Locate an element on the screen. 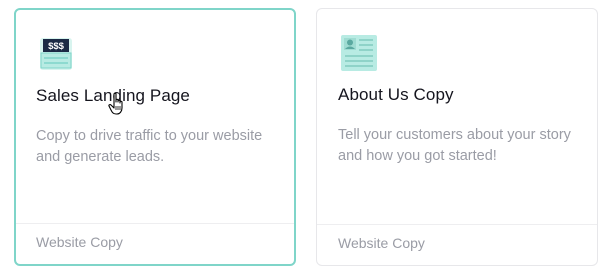 This screenshot has width=605, height=279. card-title: About Us Copy is located at coordinates (396, 94).